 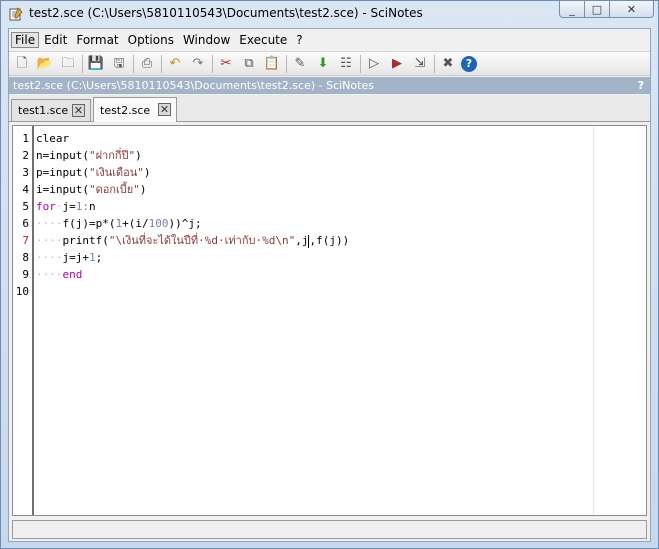 I want to click on line-number: 9, so click(x=25, y=274).